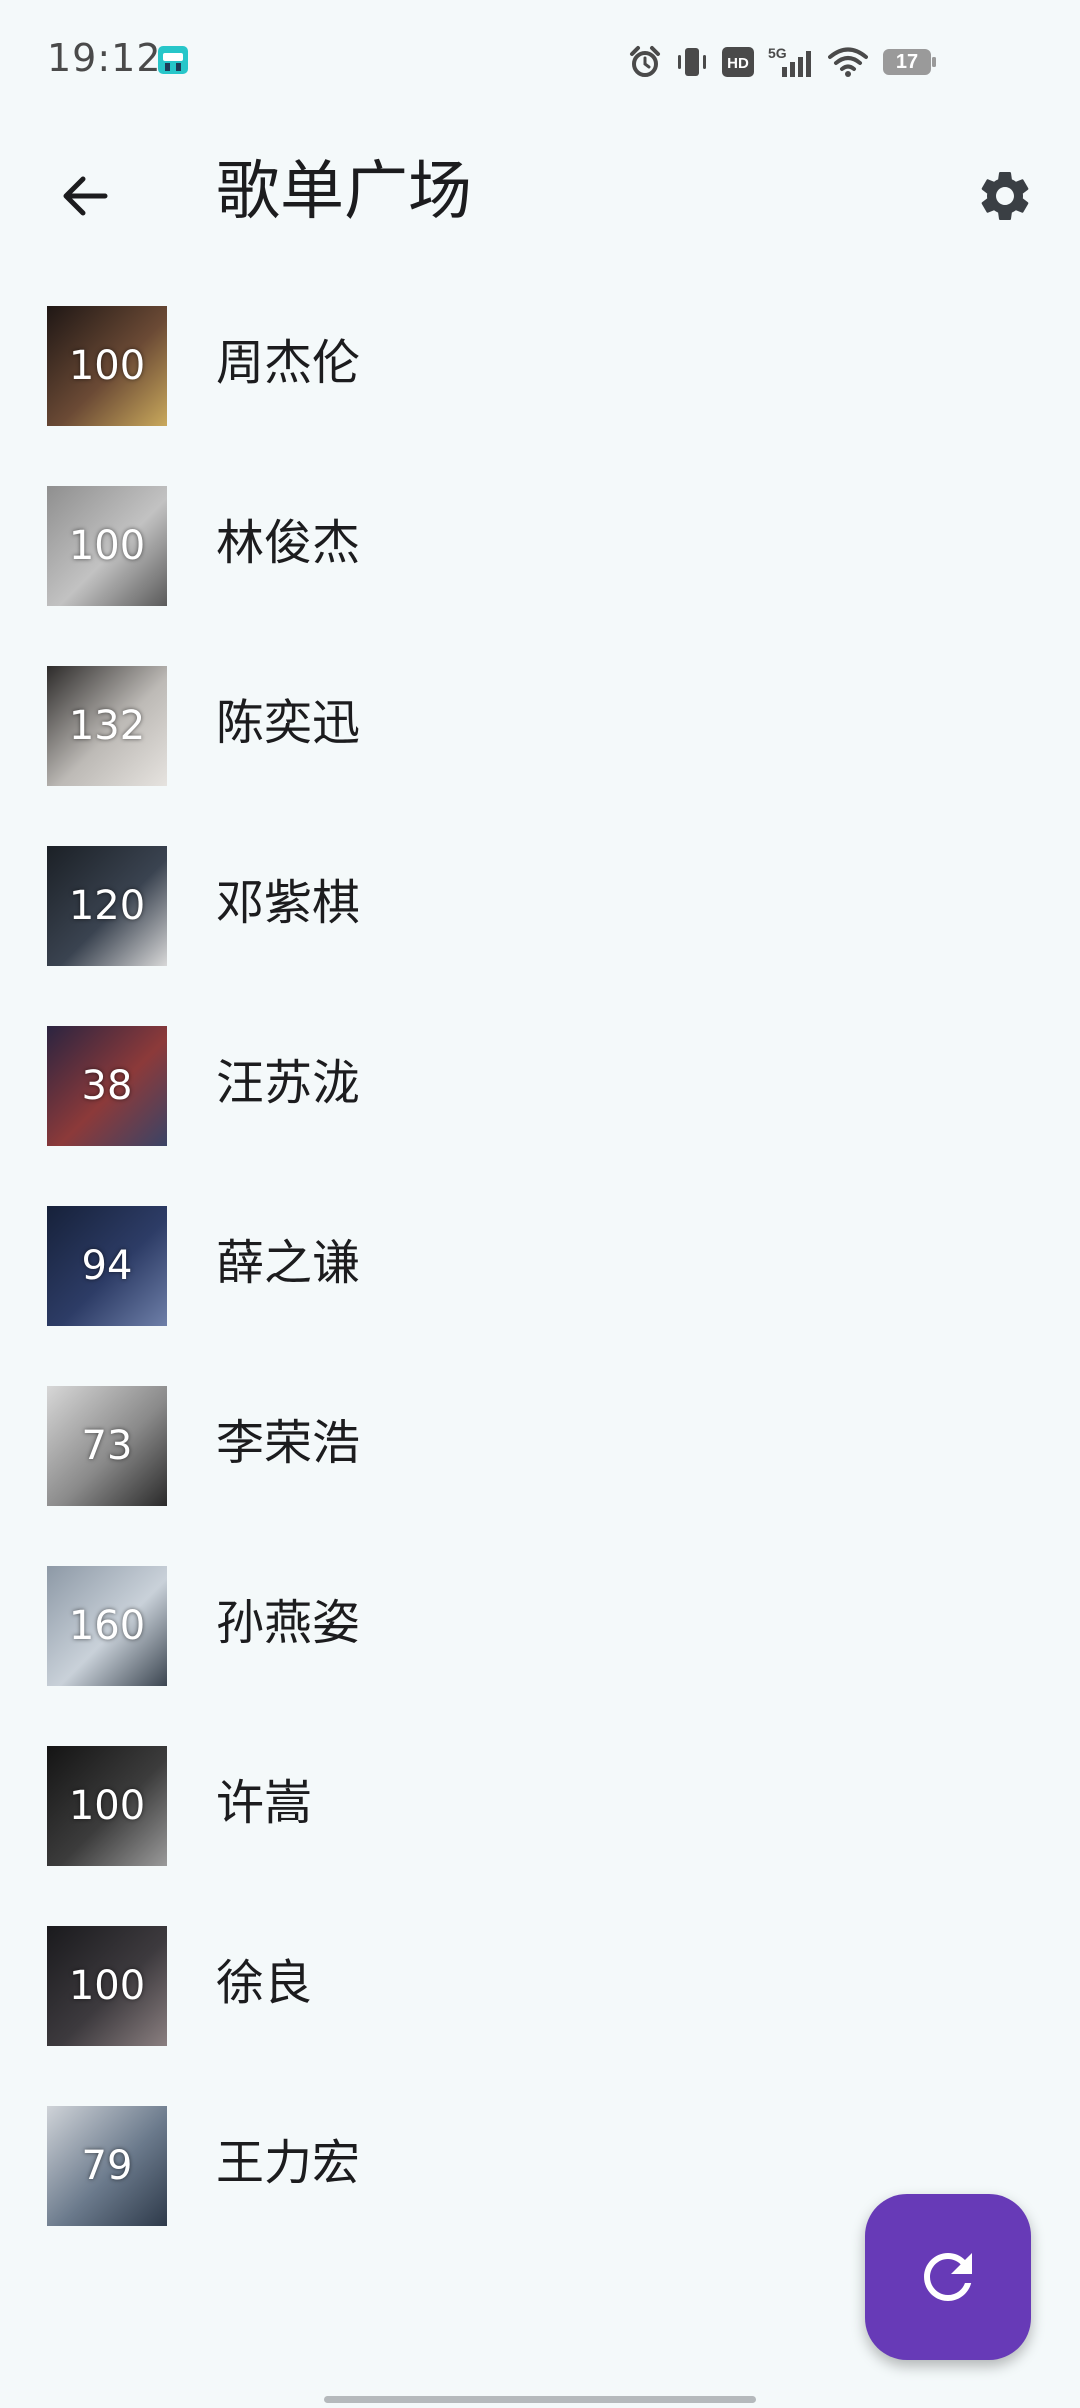 The height and width of the screenshot is (2408, 1080). I want to click on playlist-name: 汪苏泷, so click(288, 1083).